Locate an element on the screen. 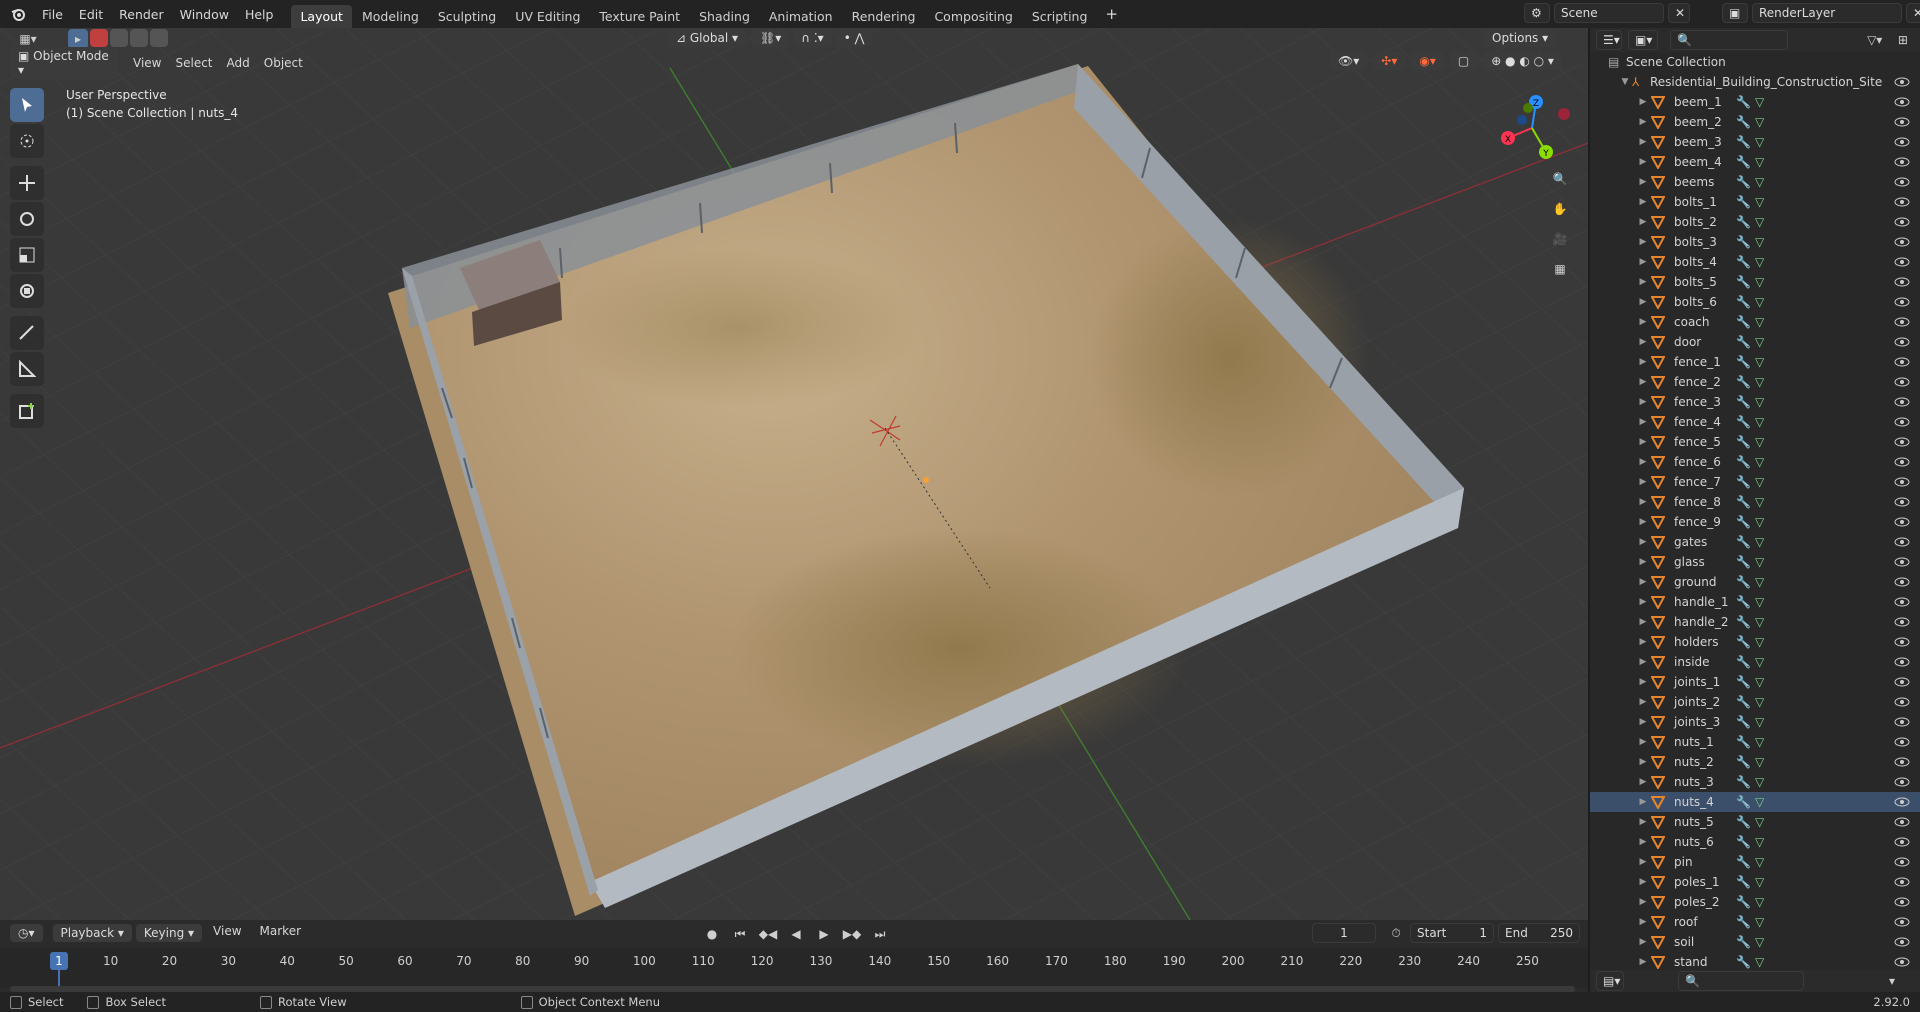 The height and width of the screenshot is (1012, 1920). scene-name-field: Scene is located at coordinates (1609, 13).